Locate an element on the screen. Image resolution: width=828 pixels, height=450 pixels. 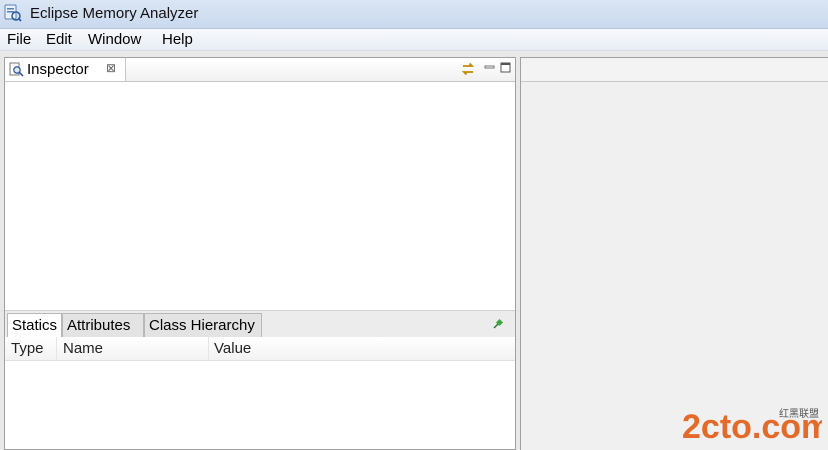
tab-statics: Statics is located at coordinates (34, 325).